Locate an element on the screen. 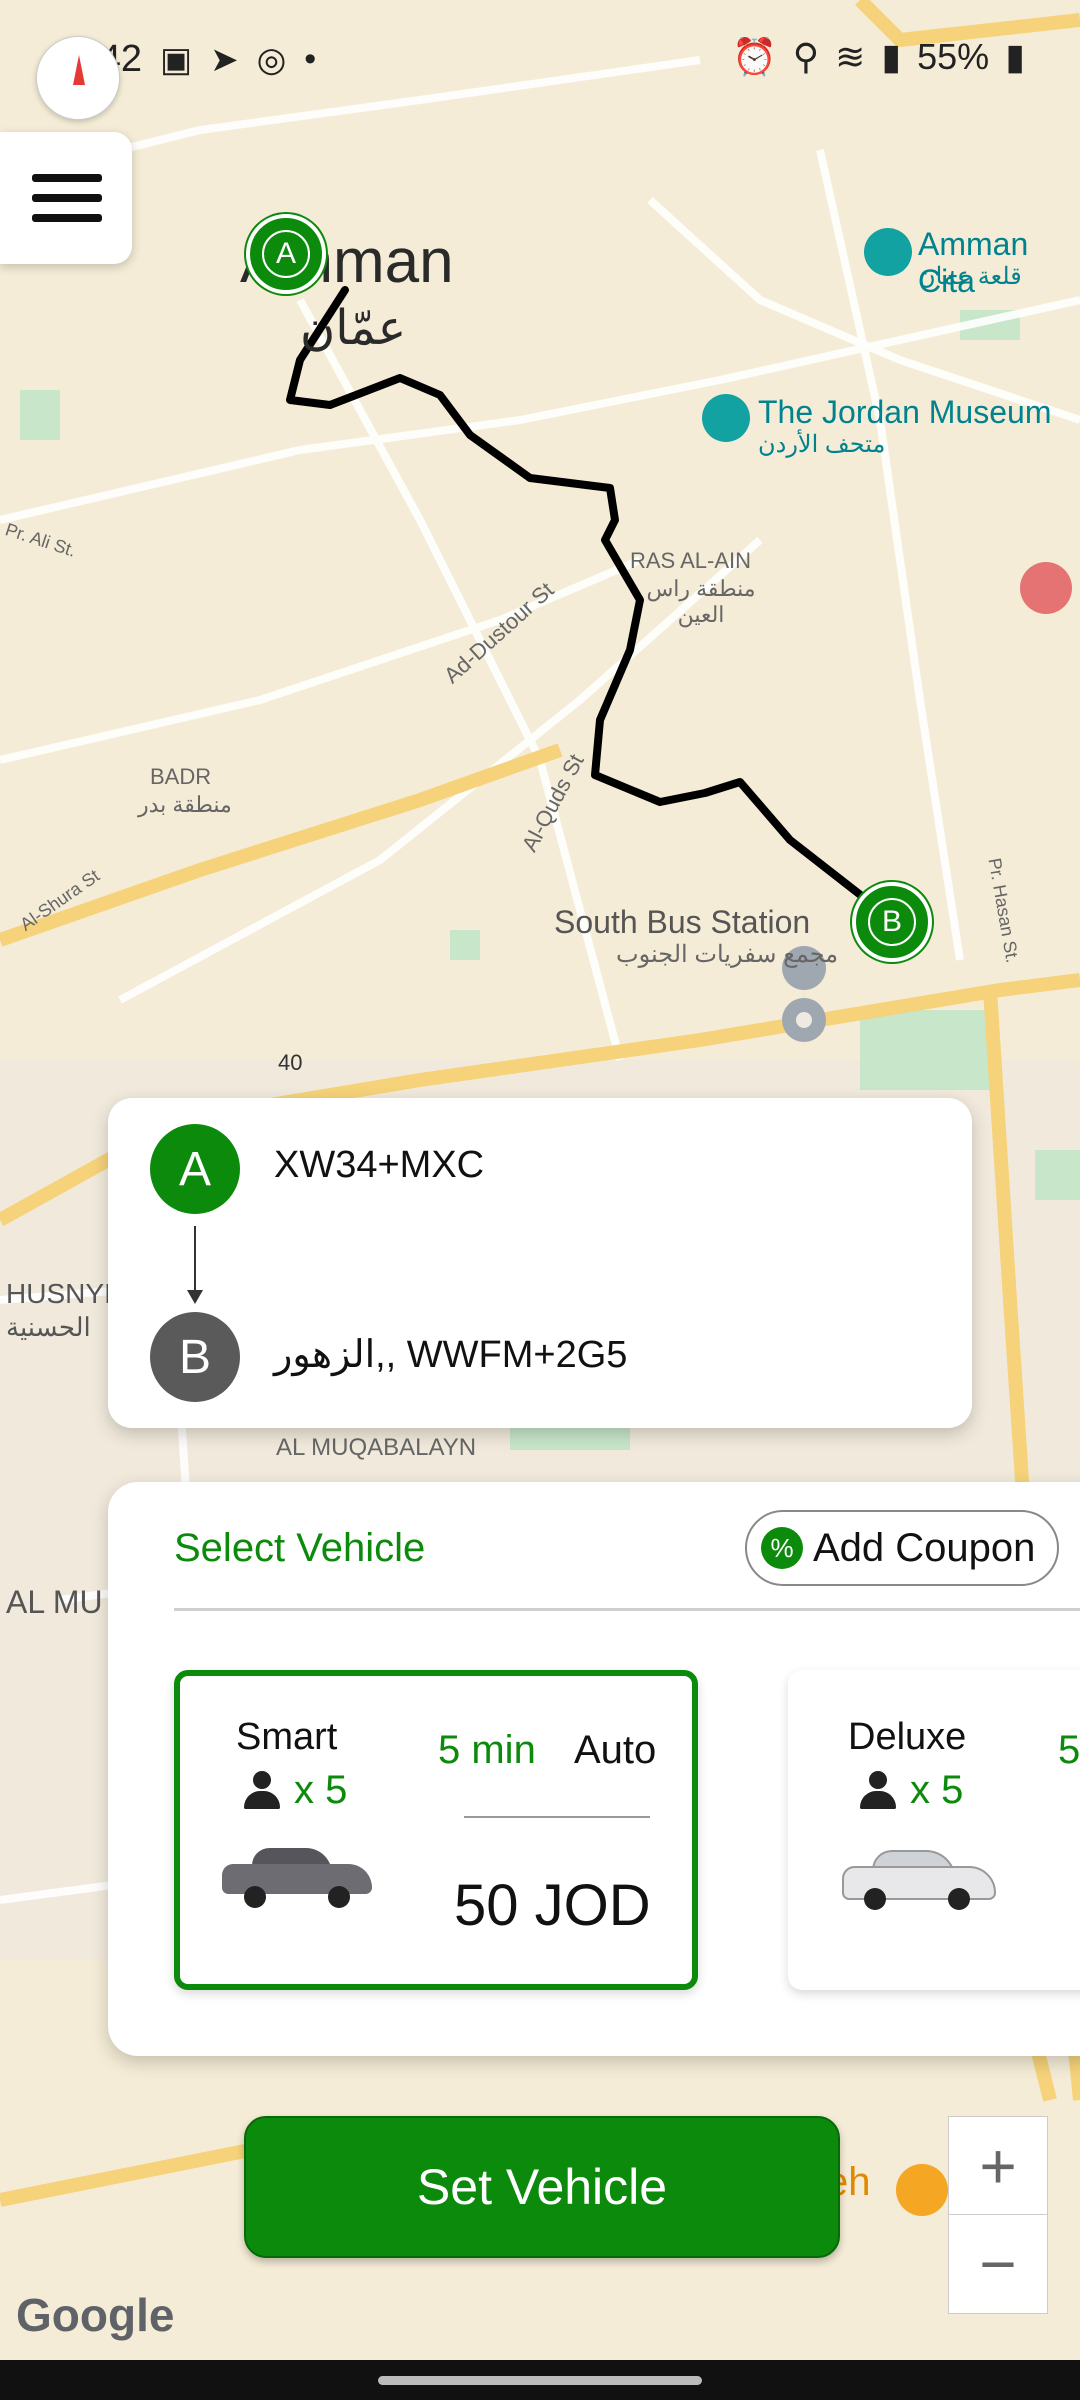 The height and width of the screenshot is (2400, 1080). add-coupon-button: % Add Coupon is located at coordinates (902, 1548).